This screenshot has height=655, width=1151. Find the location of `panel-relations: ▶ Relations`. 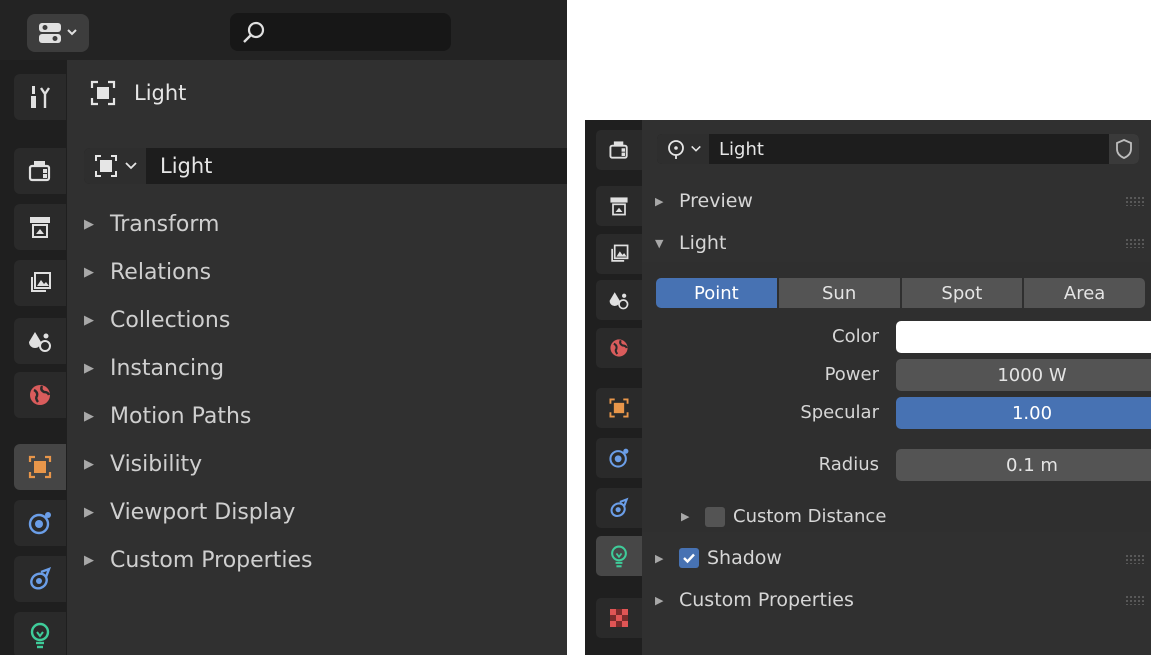

panel-relations: ▶ Relations is located at coordinates (147, 272).